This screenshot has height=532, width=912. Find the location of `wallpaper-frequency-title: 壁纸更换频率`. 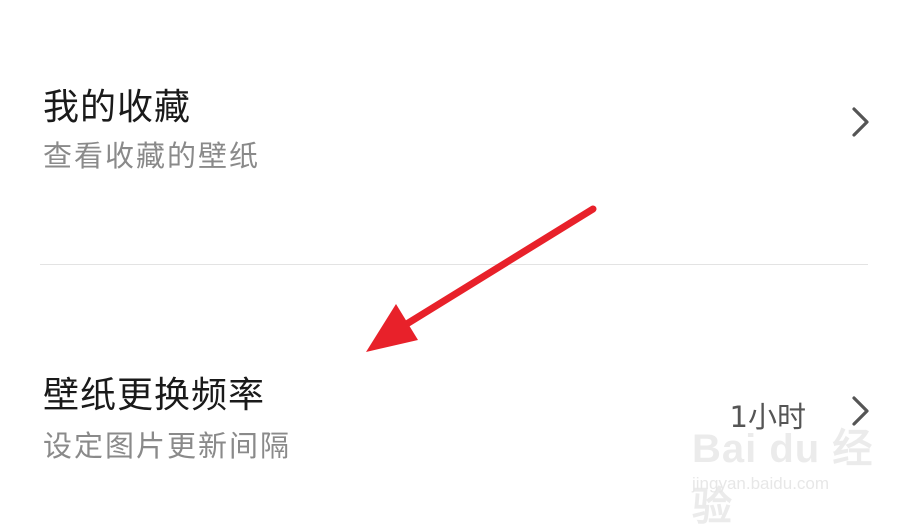

wallpaper-frequency-title: 壁纸更换频率 is located at coordinates (154, 395).